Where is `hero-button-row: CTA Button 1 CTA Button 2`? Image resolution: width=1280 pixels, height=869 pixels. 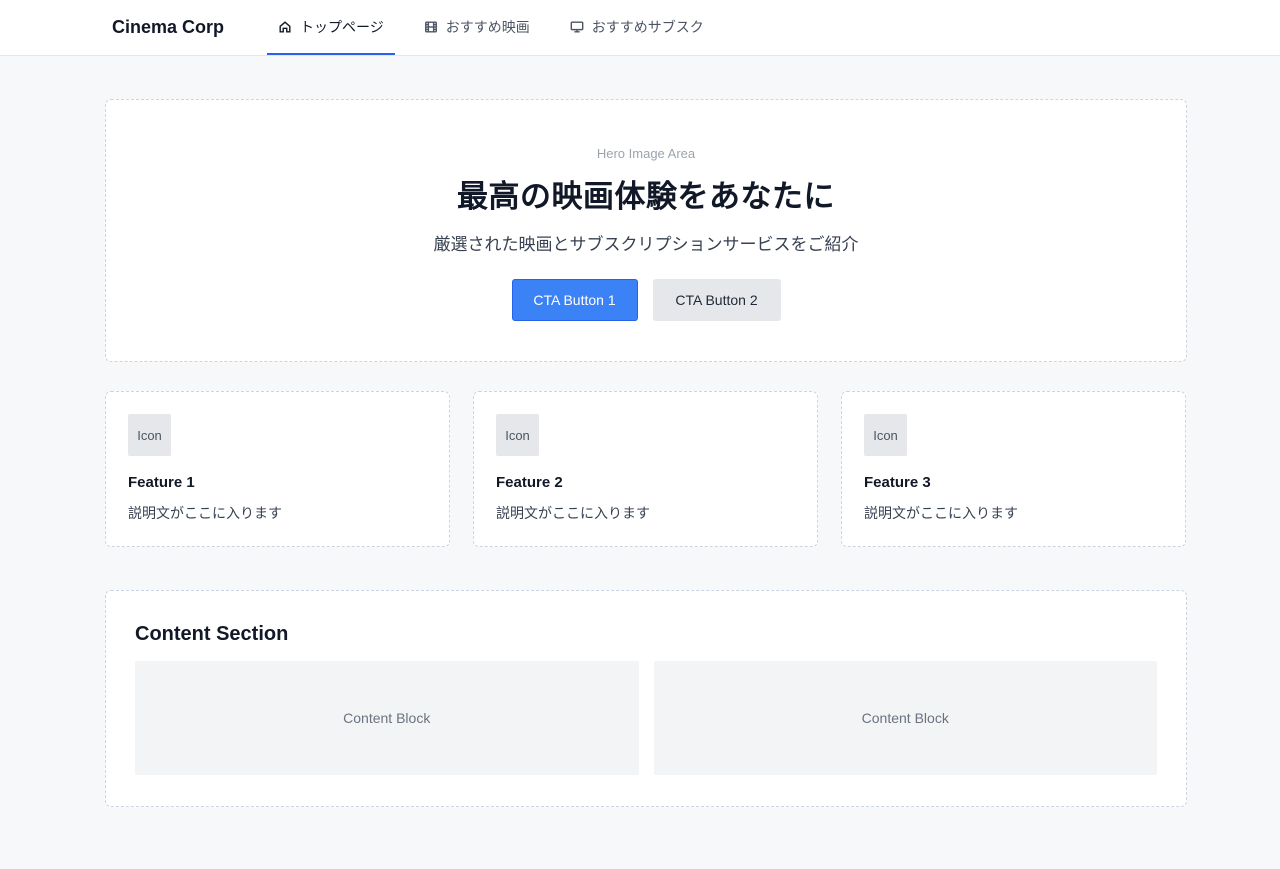
hero-button-row: CTA Button 1 CTA Button 2 is located at coordinates (646, 300).